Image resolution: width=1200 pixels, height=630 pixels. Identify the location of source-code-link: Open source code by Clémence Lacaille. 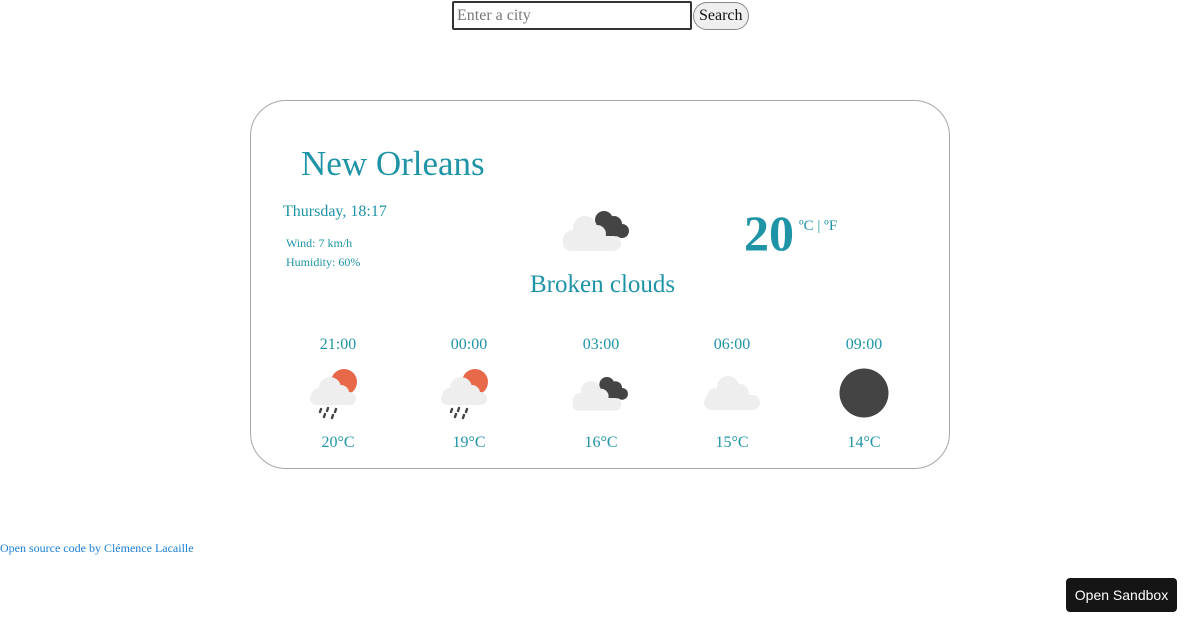
(97, 548).